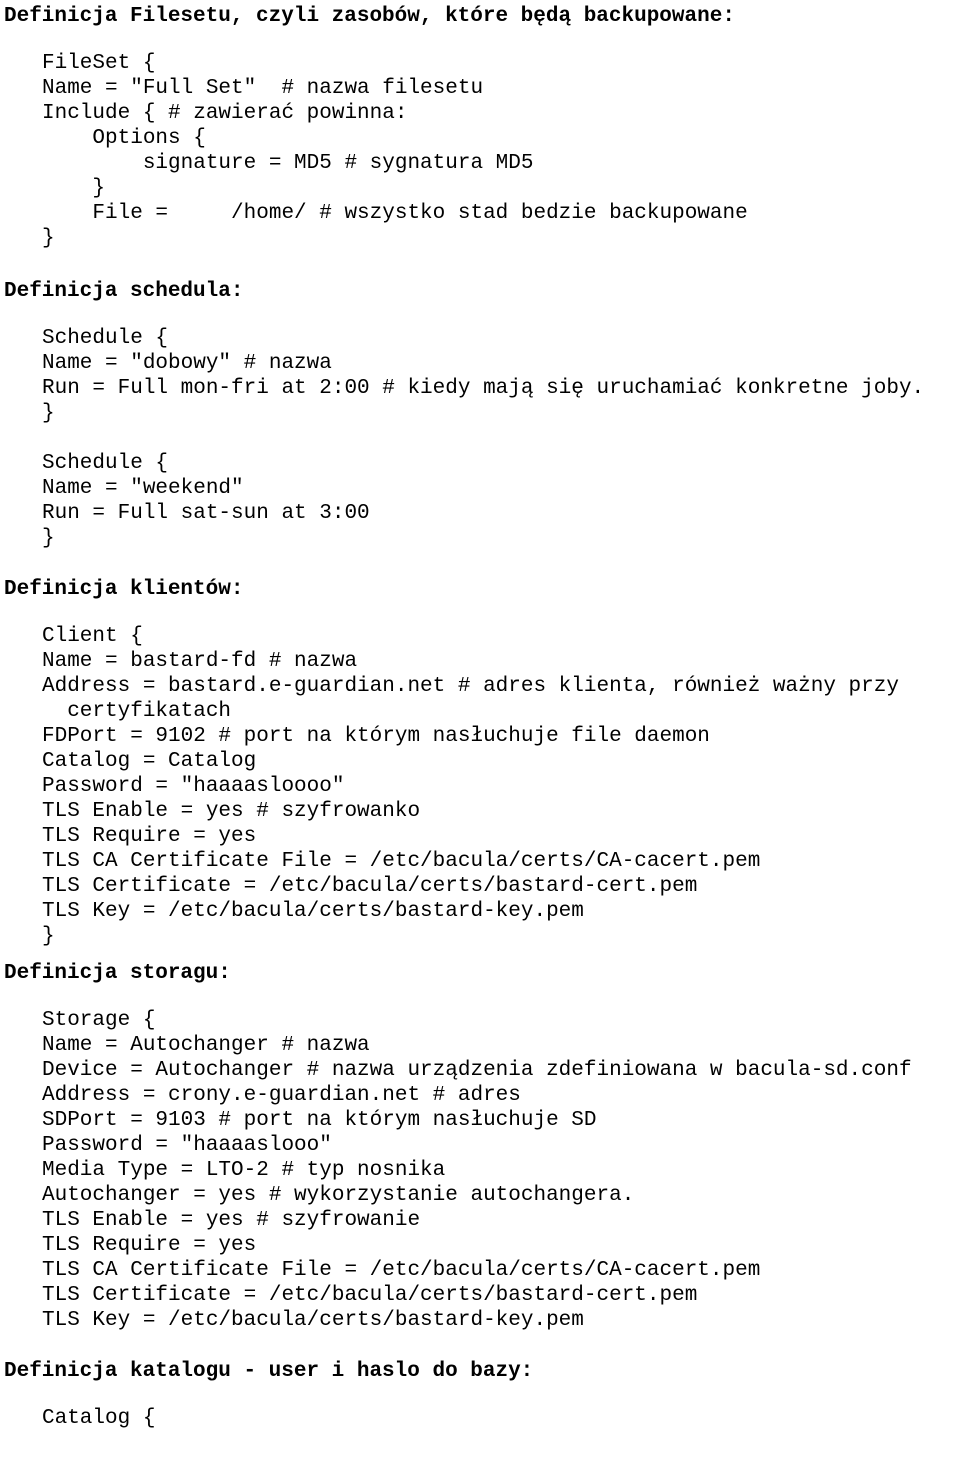 This screenshot has width=960, height=1465. What do you see at coordinates (124, 589) in the screenshot?
I see `section-heading-clients: Definicja klientów:` at bounding box center [124, 589].